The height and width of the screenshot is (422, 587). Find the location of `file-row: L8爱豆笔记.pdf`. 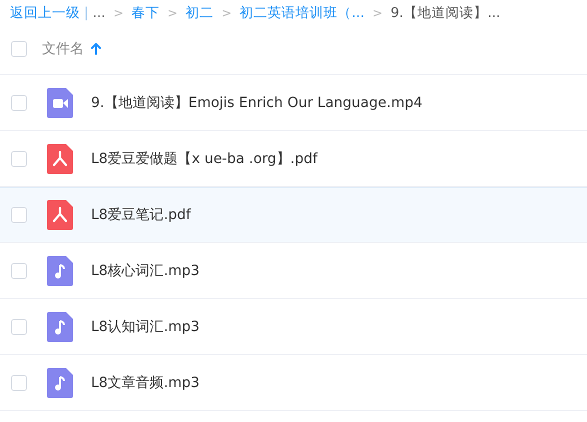

file-row: L8爱豆笔记.pdf is located at coordinates (293, 215).